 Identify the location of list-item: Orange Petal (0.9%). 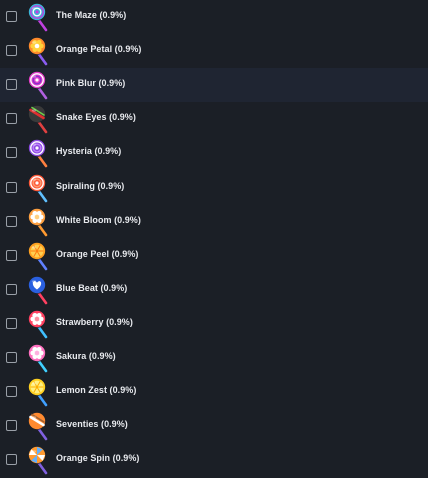
(214, 51).